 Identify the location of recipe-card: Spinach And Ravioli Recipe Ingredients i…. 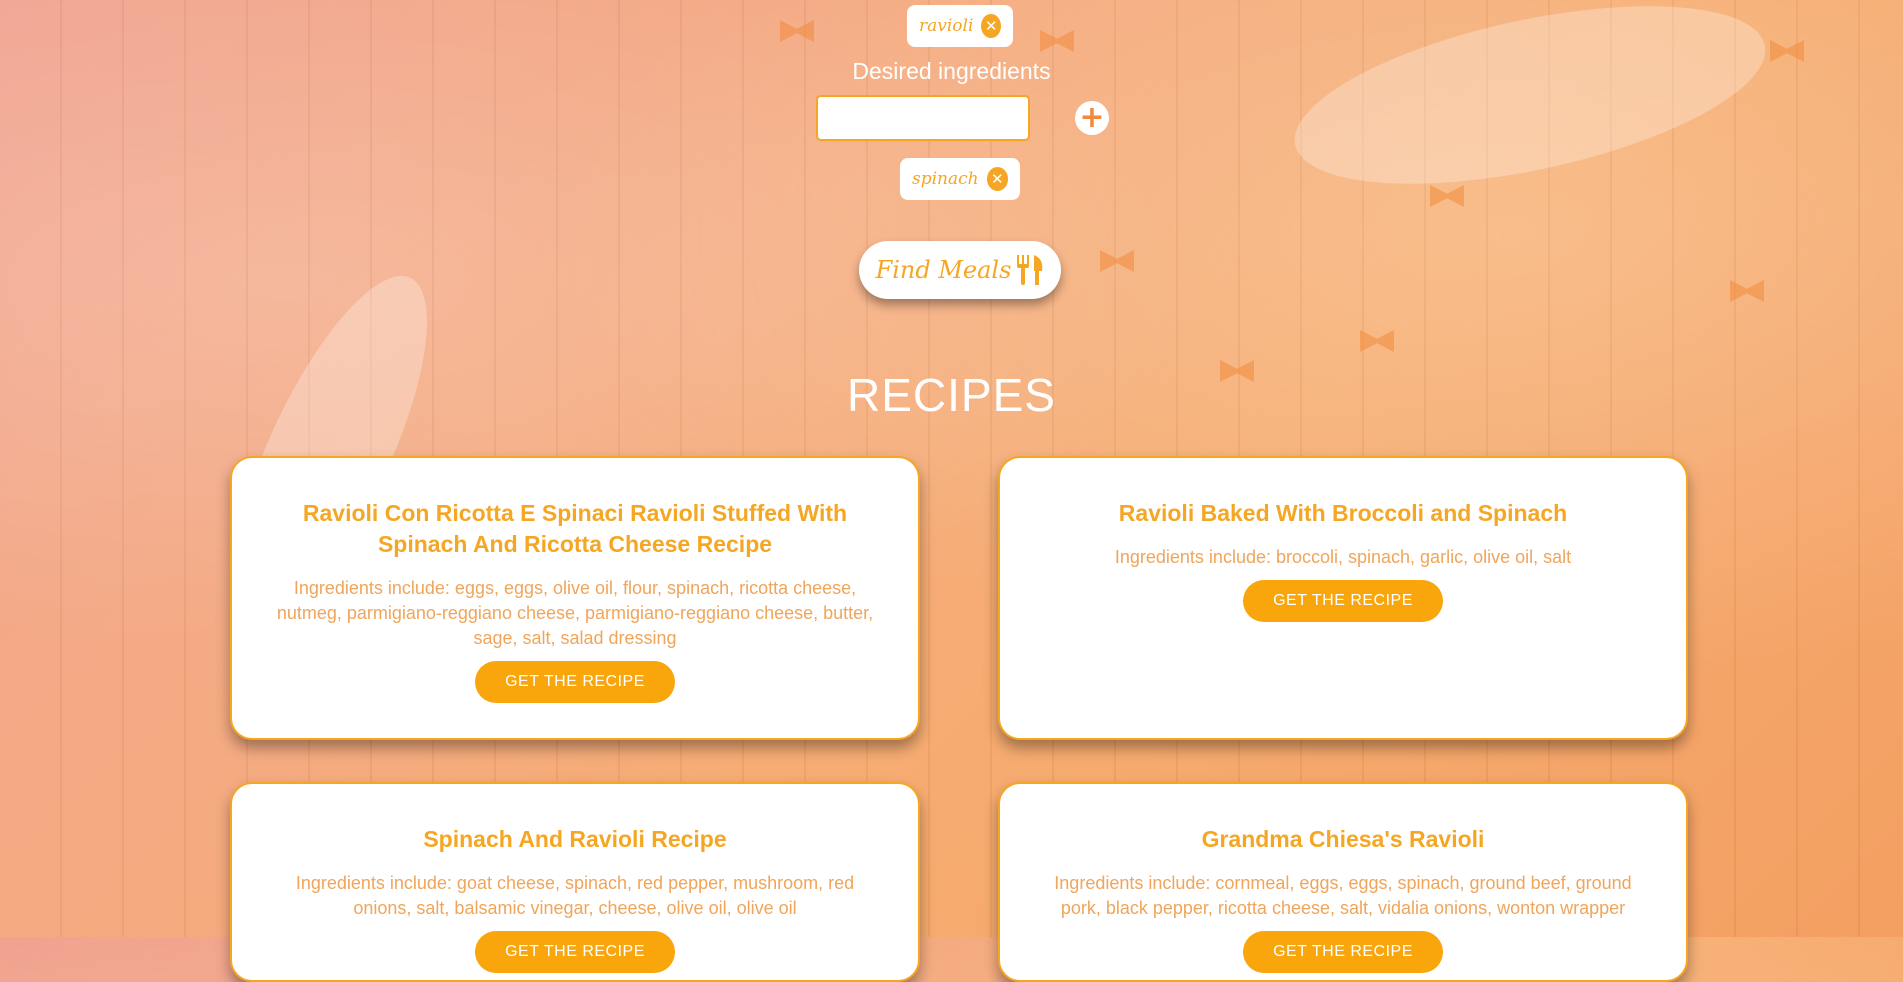
(575, 882).